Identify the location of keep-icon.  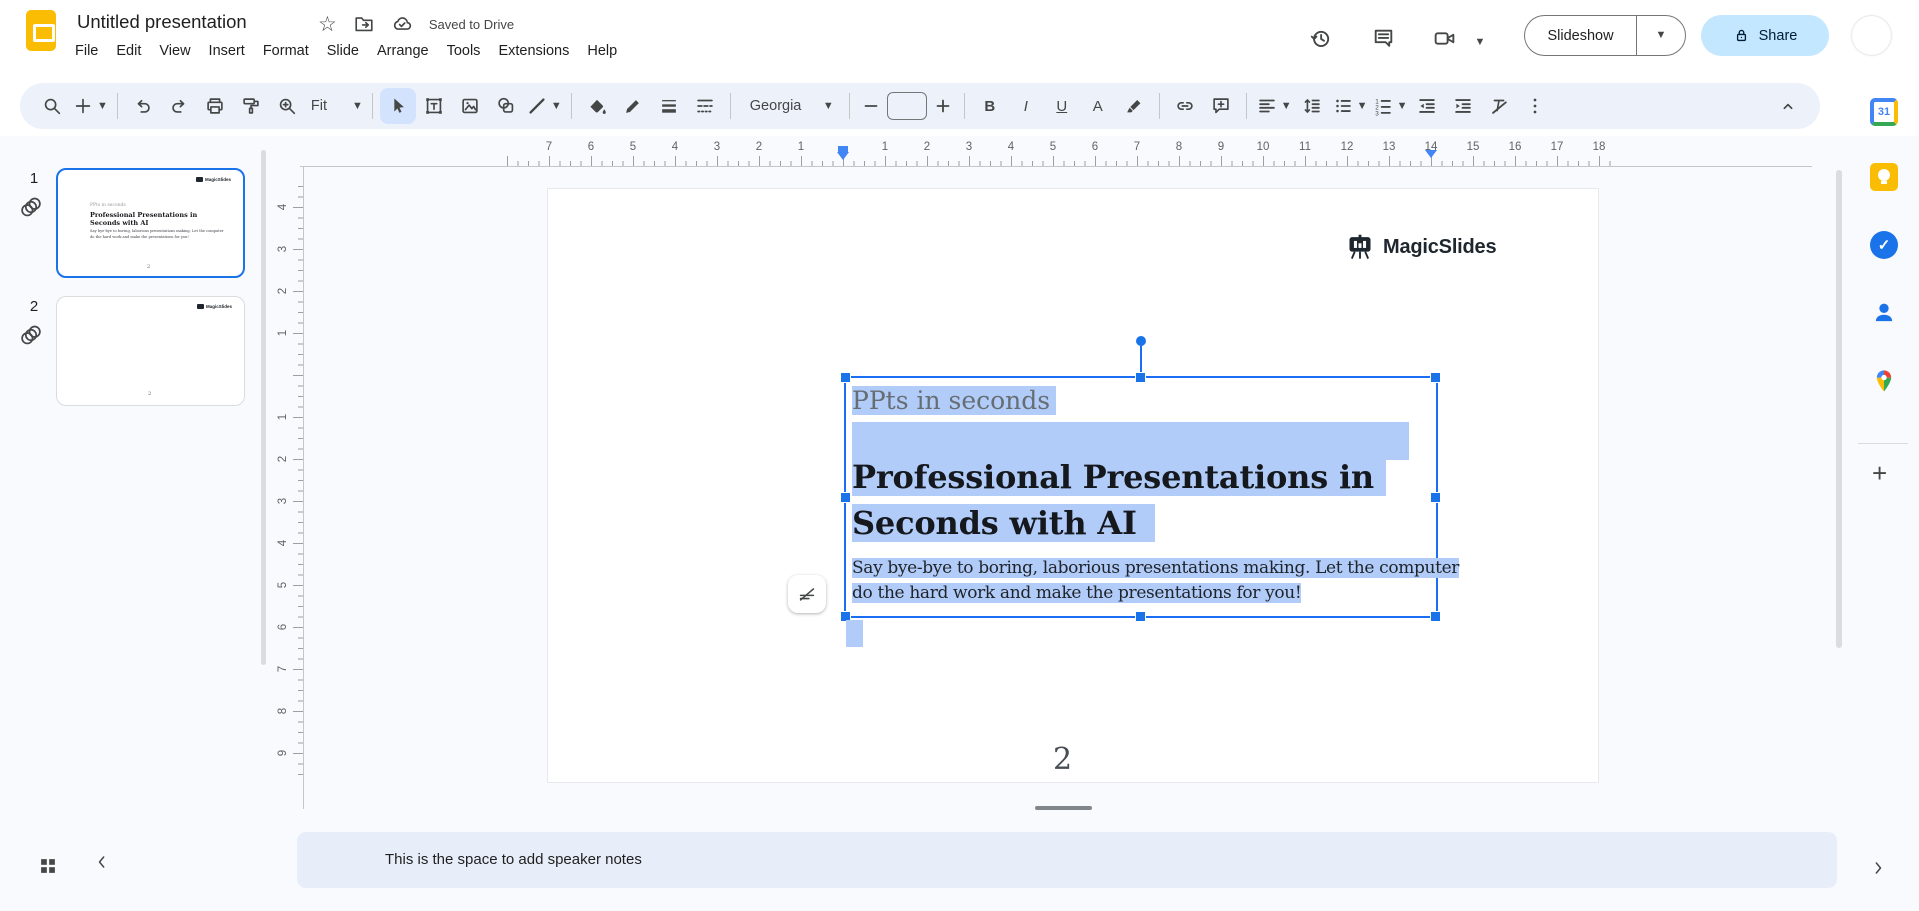
(1884, 177).